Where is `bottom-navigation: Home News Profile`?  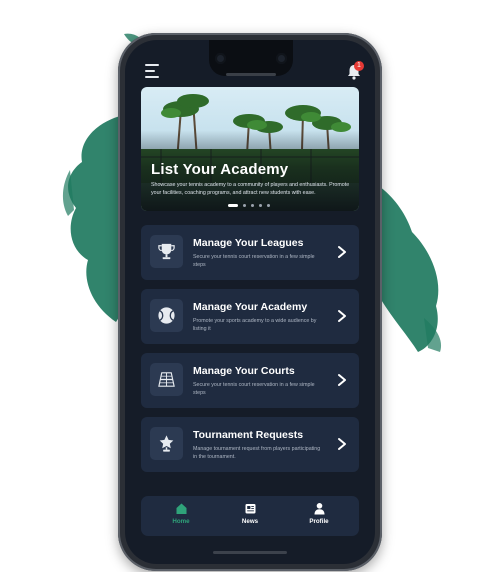
bottom-navigation: Home News Profile is located at coordinates (250, 516).